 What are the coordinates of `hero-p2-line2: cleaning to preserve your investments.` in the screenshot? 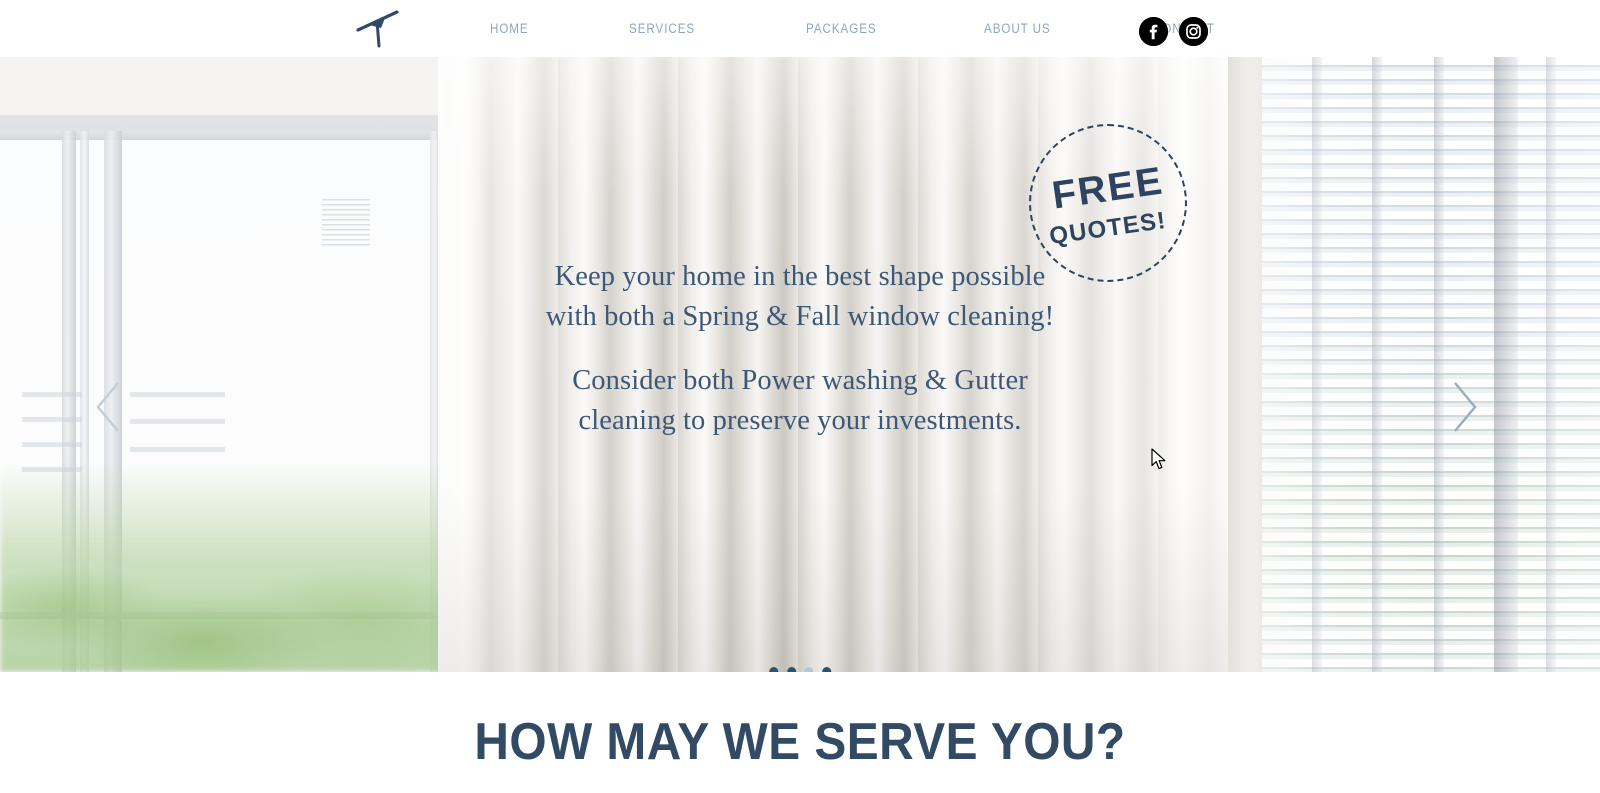 It's located at (800, 420).